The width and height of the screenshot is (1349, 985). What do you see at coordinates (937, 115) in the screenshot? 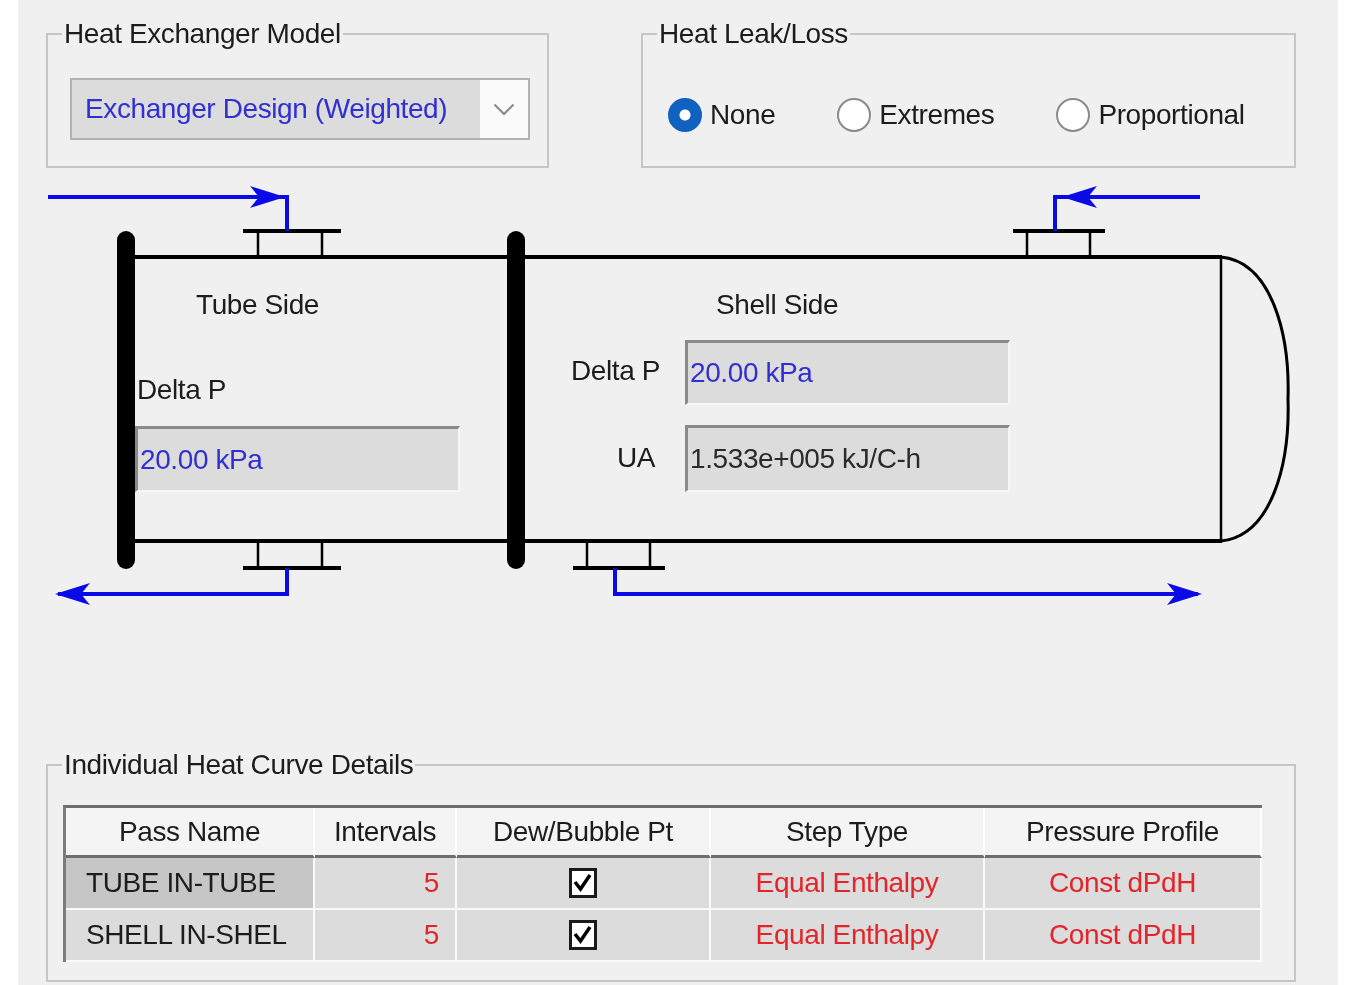
I see `radio-label: Extremes` at bounding box center [937, 115].